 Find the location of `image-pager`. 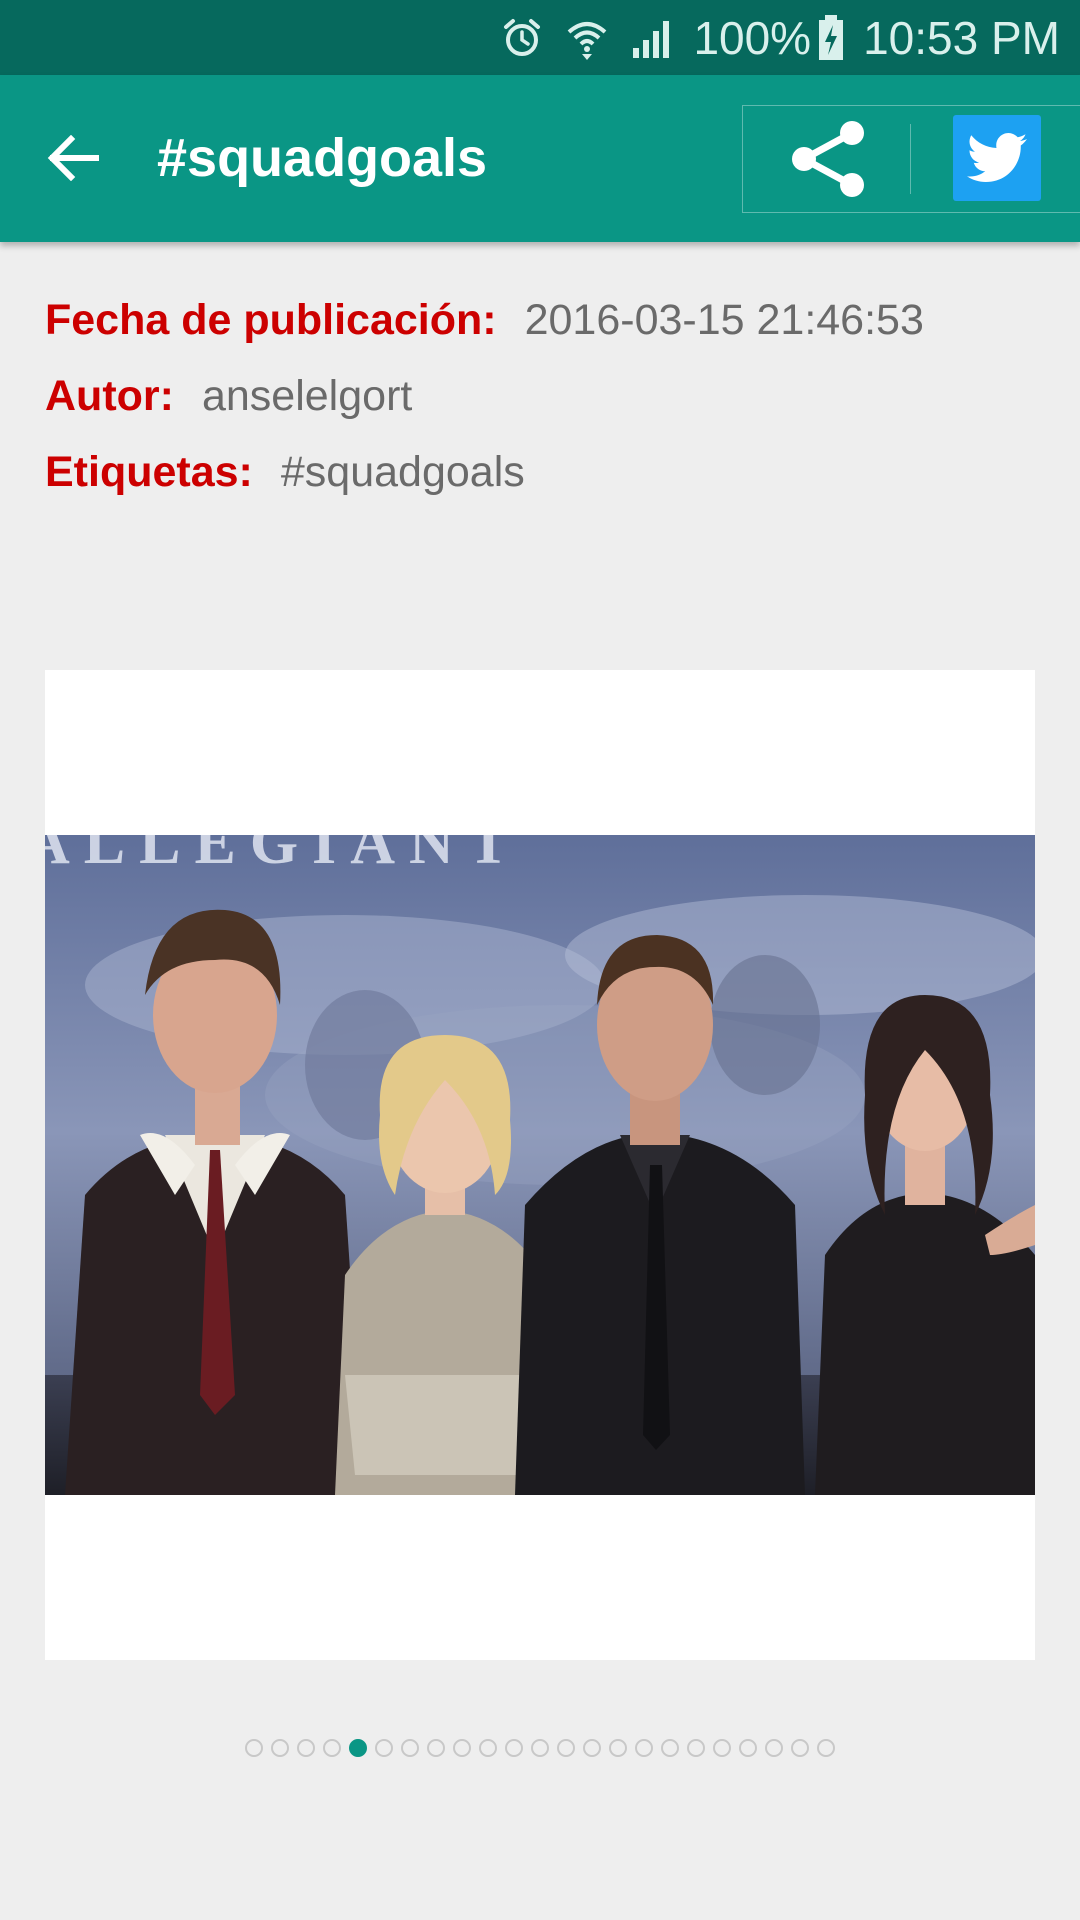

image-pager is located at coordinates (540, 1748).